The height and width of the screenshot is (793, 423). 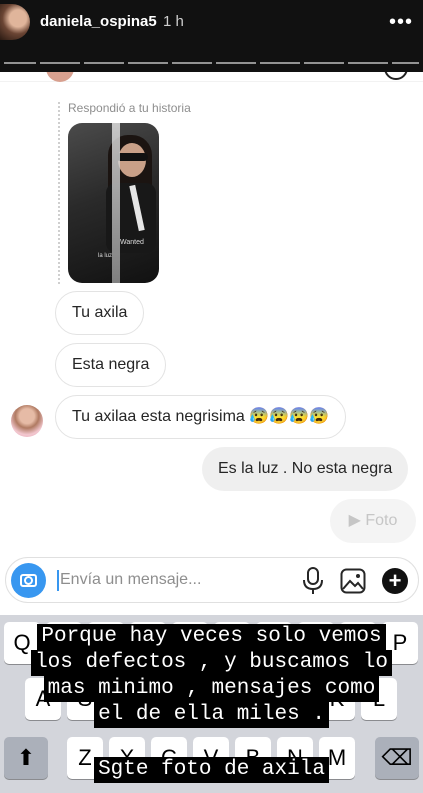 What do you see at coordinates (132, 157) in the screenshot?
I see `thumb-sunglasses` at bounding box center [132, 157].